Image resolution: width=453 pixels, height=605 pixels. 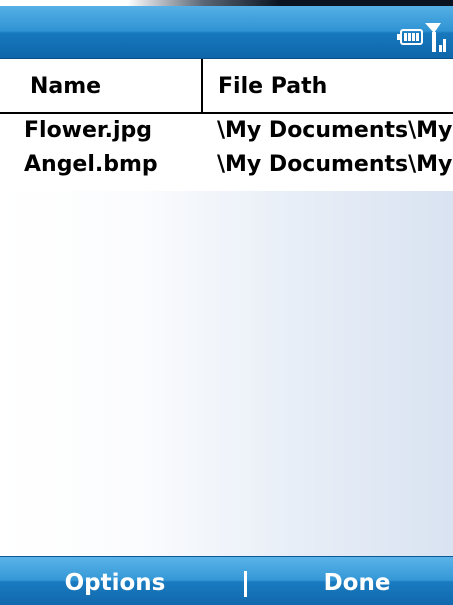 I want to click on list-item-name: Angel.bmp, so click(x=91, y=164).